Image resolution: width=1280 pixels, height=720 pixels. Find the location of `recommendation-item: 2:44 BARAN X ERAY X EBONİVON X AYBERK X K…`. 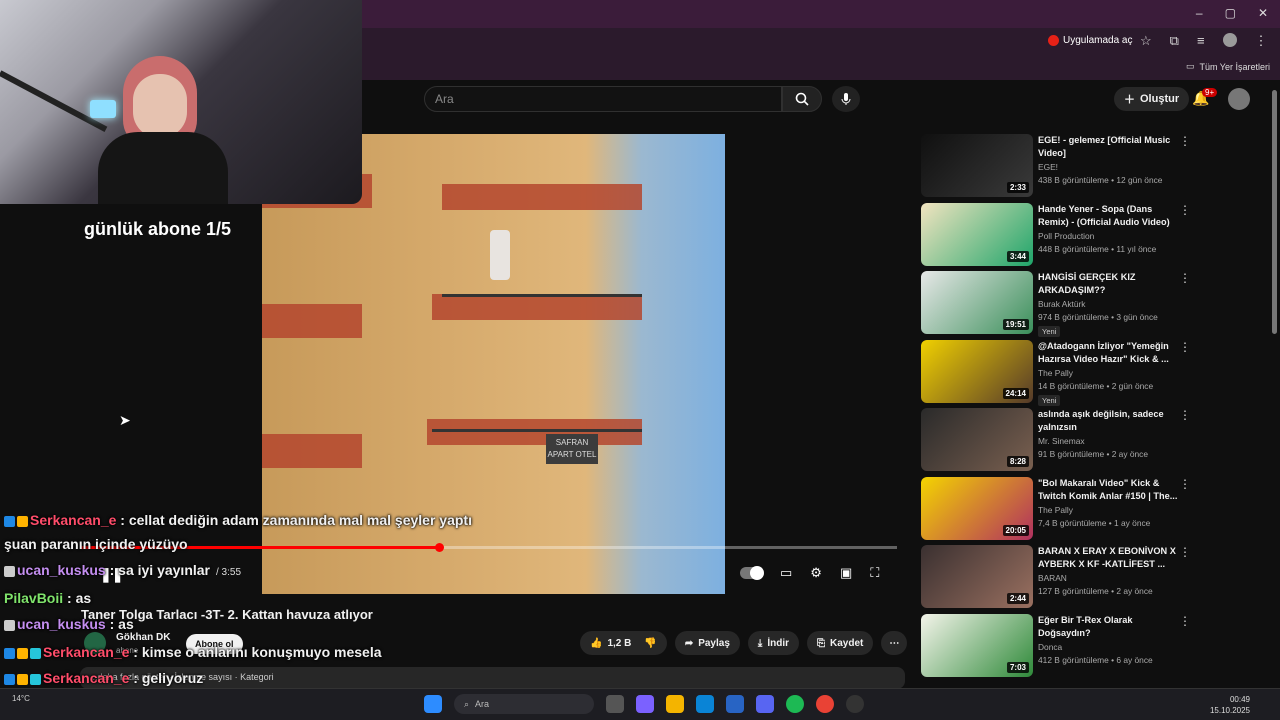

recommendation-item: 2:44 BARAN X ERAY X EBONİVON X AYBERK X K… is located at coordinates (1056, 577).